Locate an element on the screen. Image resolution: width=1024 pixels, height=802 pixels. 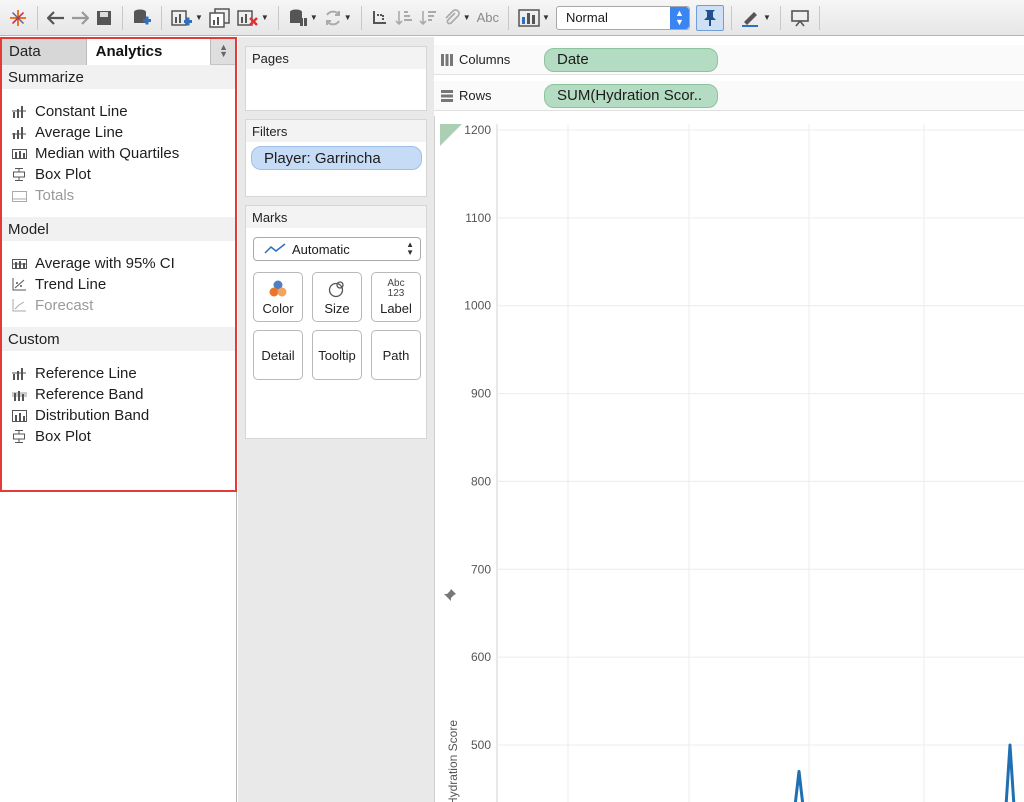
analytics-item-trend-line: Trend Line is located at coordinates (118, 284).